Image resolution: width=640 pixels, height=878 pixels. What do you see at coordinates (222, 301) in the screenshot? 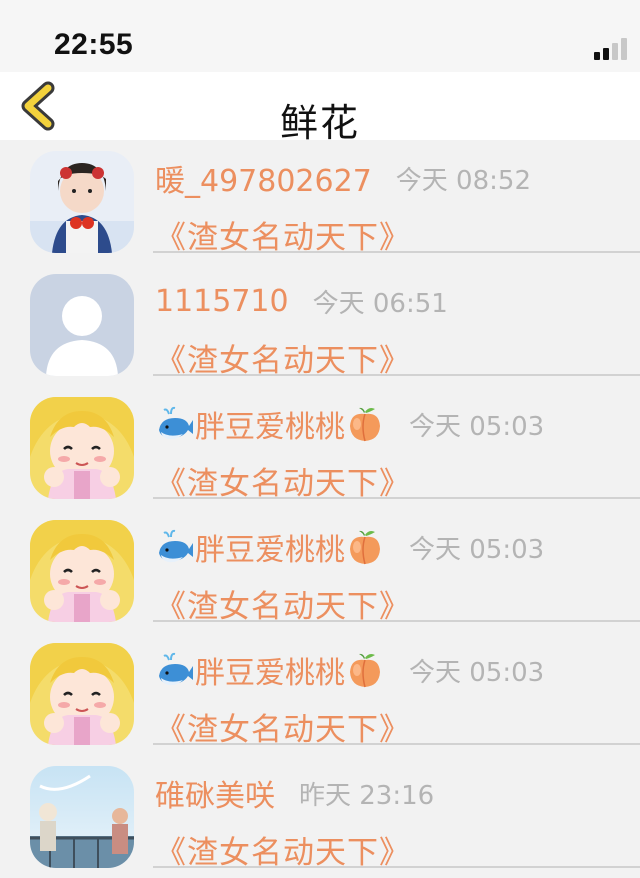
I see `user-name: 1115710` at bounding box center [222, 301].